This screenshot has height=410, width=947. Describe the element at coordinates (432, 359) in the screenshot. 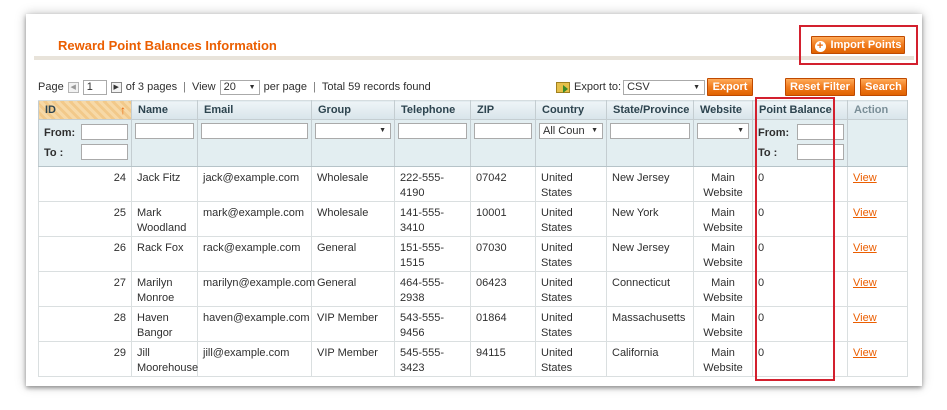

I see `cell-telephone: 545-555-3423` at that location.